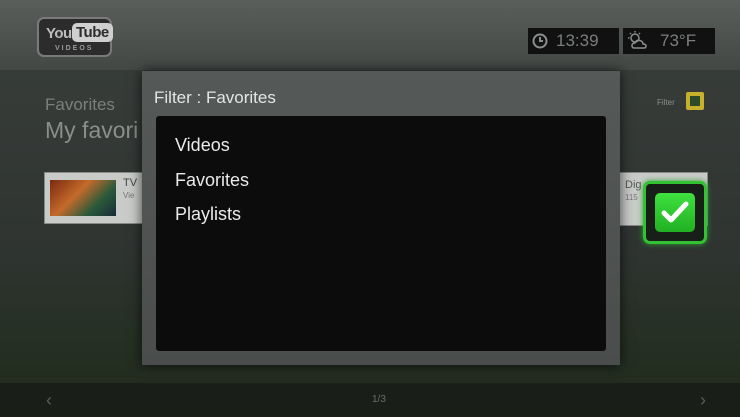 The image size is (740, 417). I want to click on video-title: TV, so click(130, 183).